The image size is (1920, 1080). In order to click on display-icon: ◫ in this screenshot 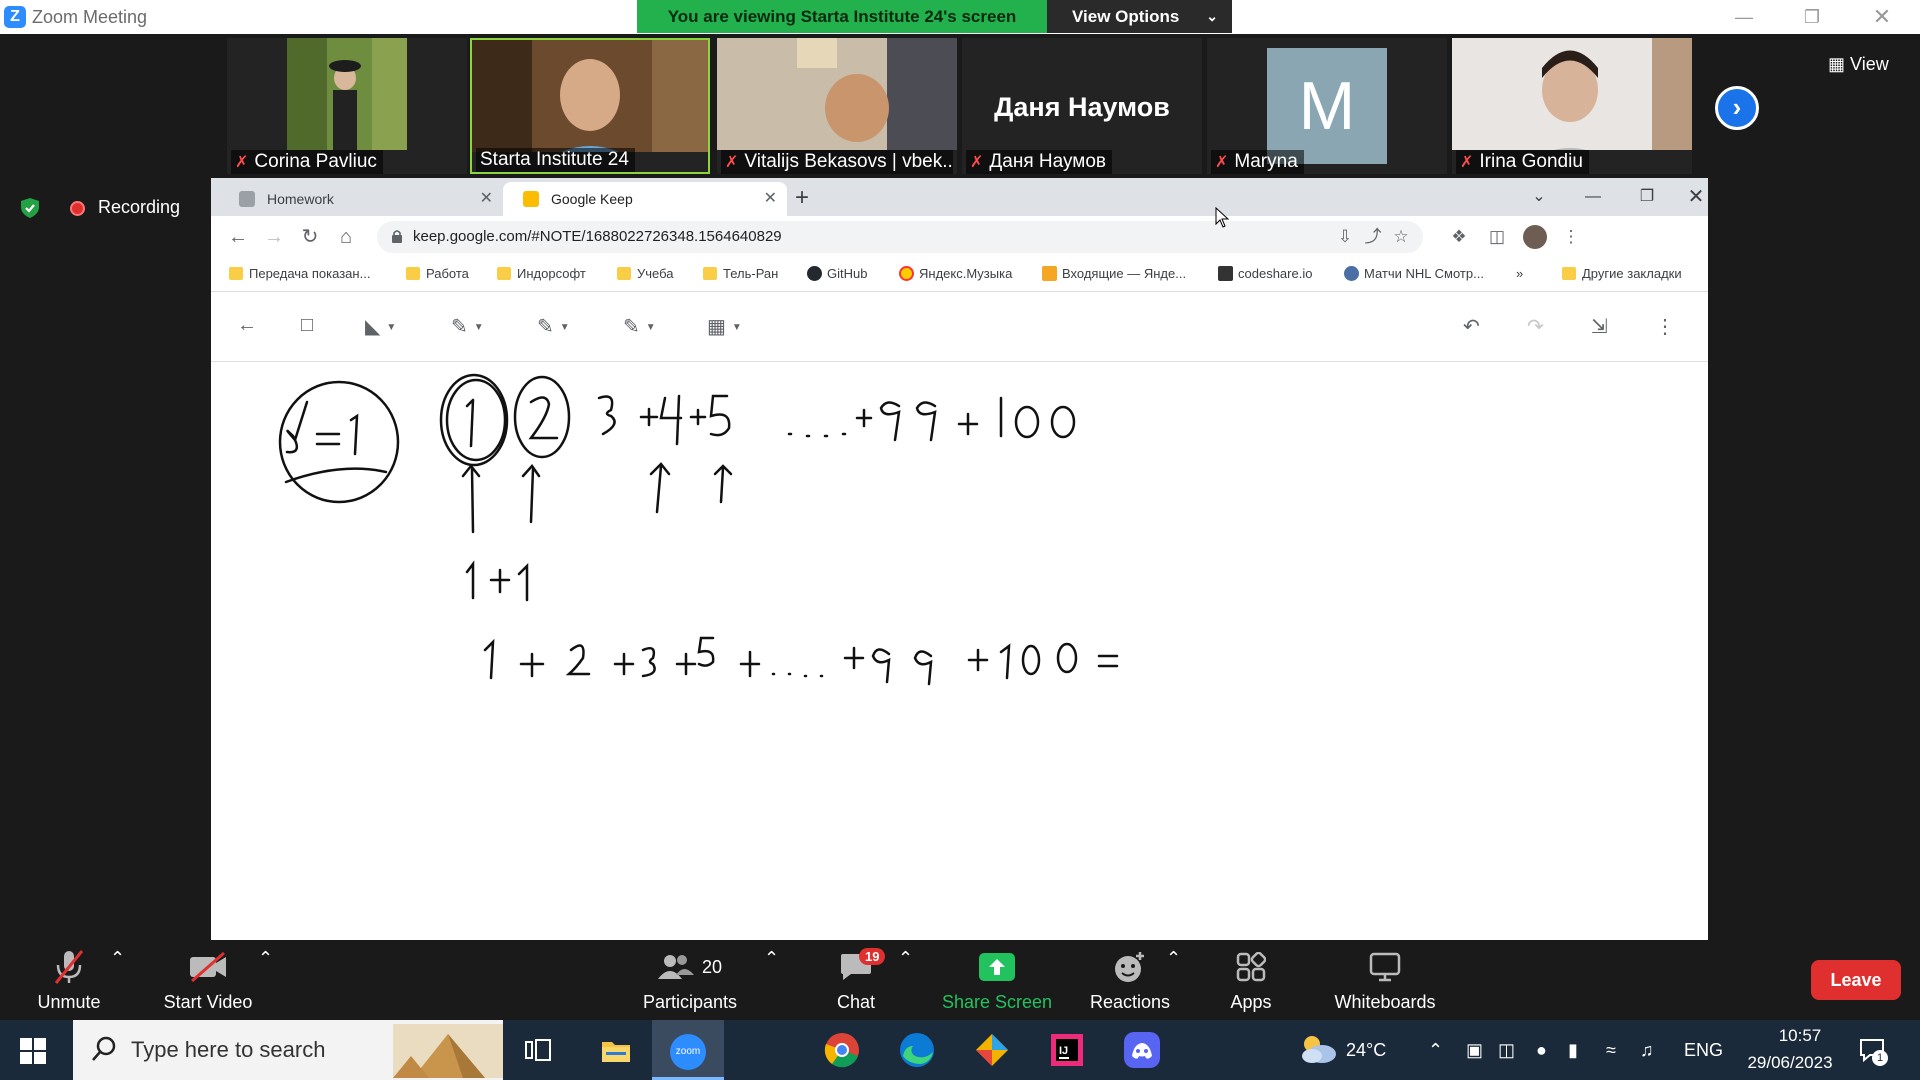, I will do `click(1506, 1050)`.